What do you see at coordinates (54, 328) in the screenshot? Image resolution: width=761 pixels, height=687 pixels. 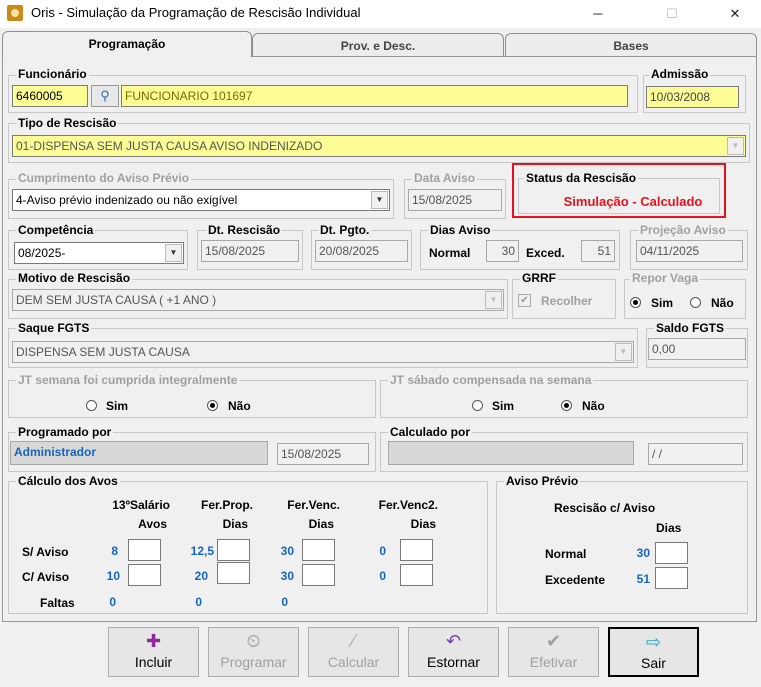 I see `saque-label: Saque FGTS` at bounding box center [54, 328].